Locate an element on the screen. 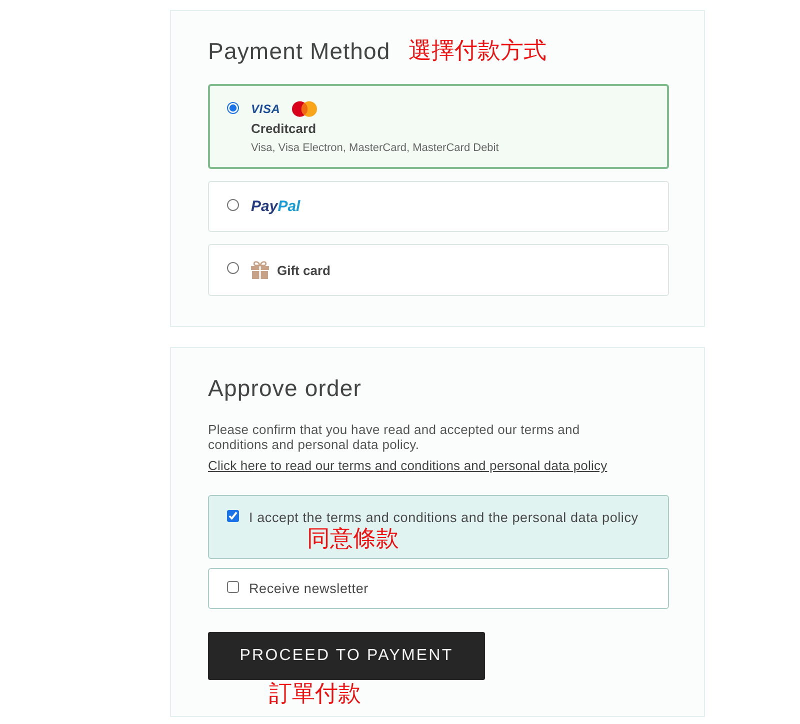  visa-logo: VISA is located at coordinates (265, 109).